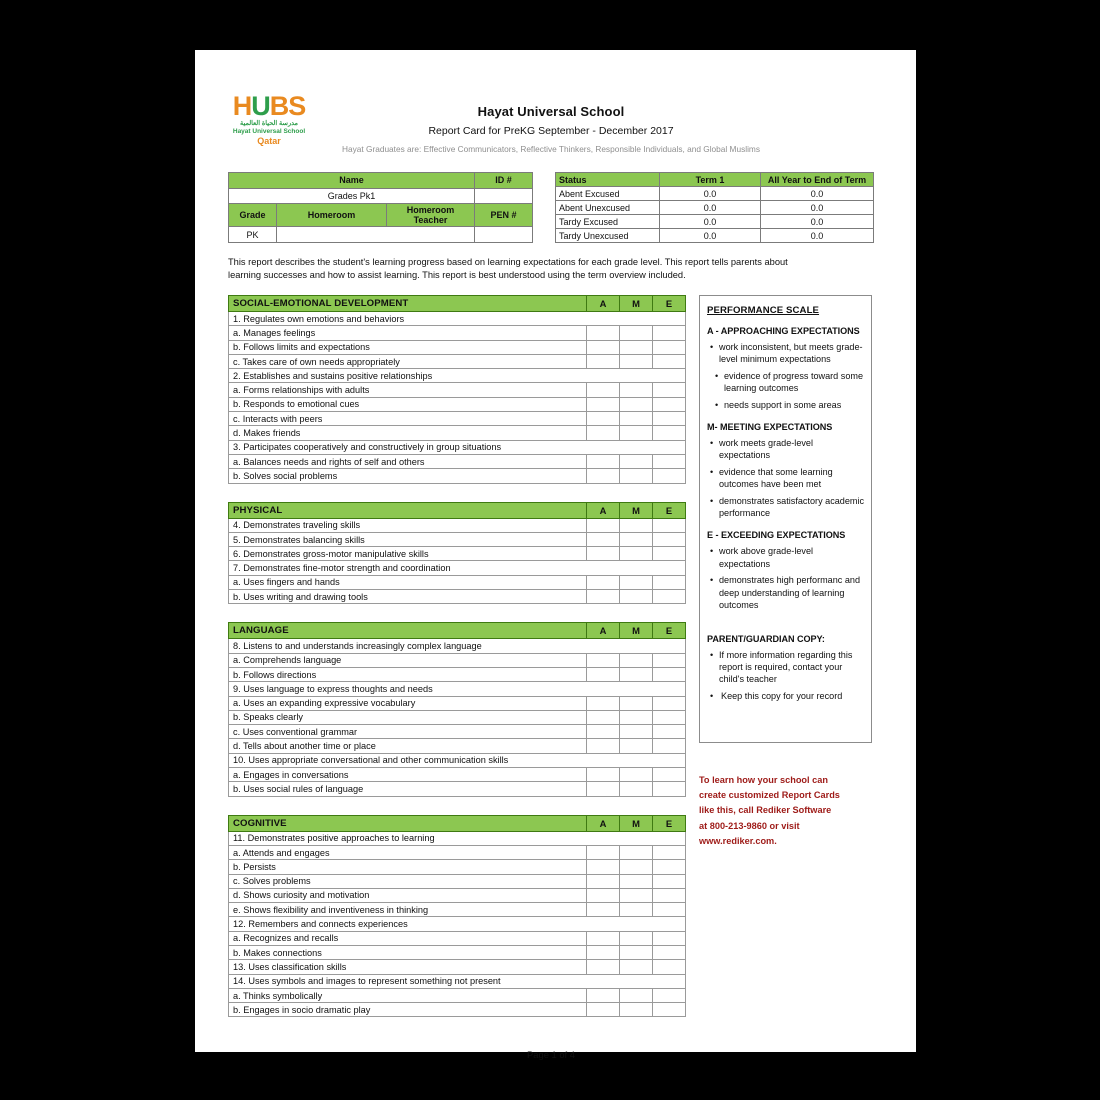  Describe the element at coordinates (407, 732) in the screenshot. I see `standard-label: c. Uses conventional grammar` at that location.